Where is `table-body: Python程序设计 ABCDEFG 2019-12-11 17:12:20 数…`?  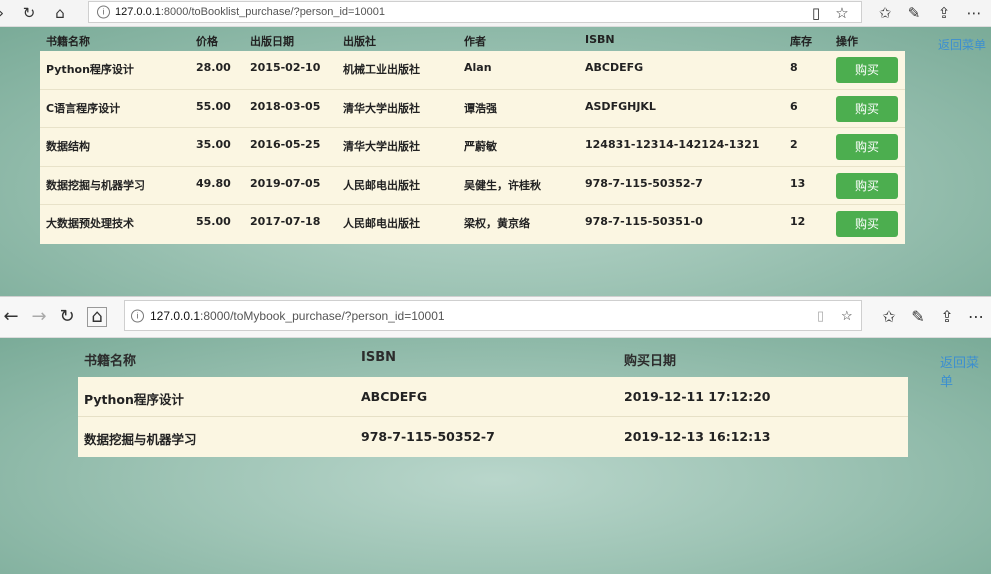
table-body: Python程序设计 ABCDEFG 2019-12-11 17:12:20 数… is located at coordinates (493, 417).